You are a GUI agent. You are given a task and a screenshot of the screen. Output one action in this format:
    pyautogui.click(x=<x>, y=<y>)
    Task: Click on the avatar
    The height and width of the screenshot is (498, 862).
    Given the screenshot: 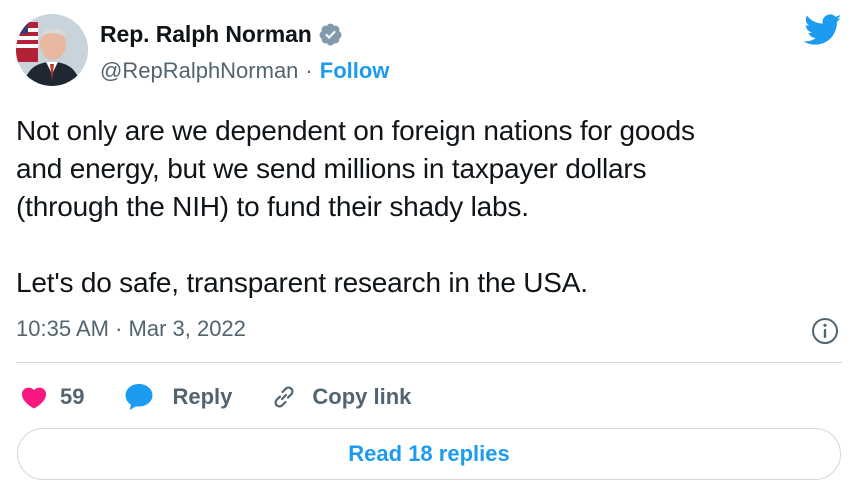 What is the action you would take?
    pyautogui.click(x=52, y=50)
    